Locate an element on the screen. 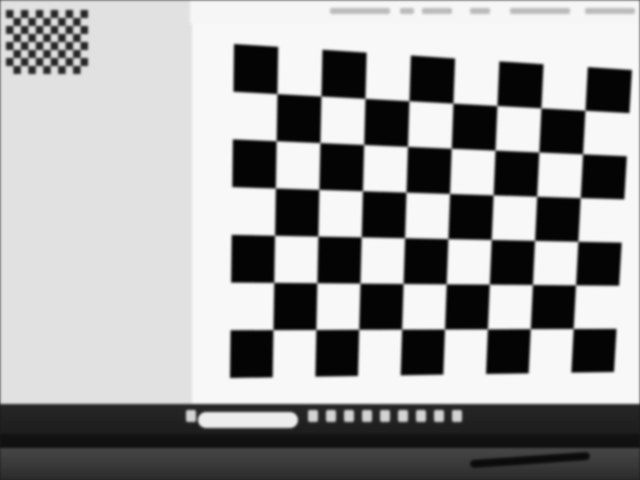  taskbar-search-box is located at coordinates (248, 420).